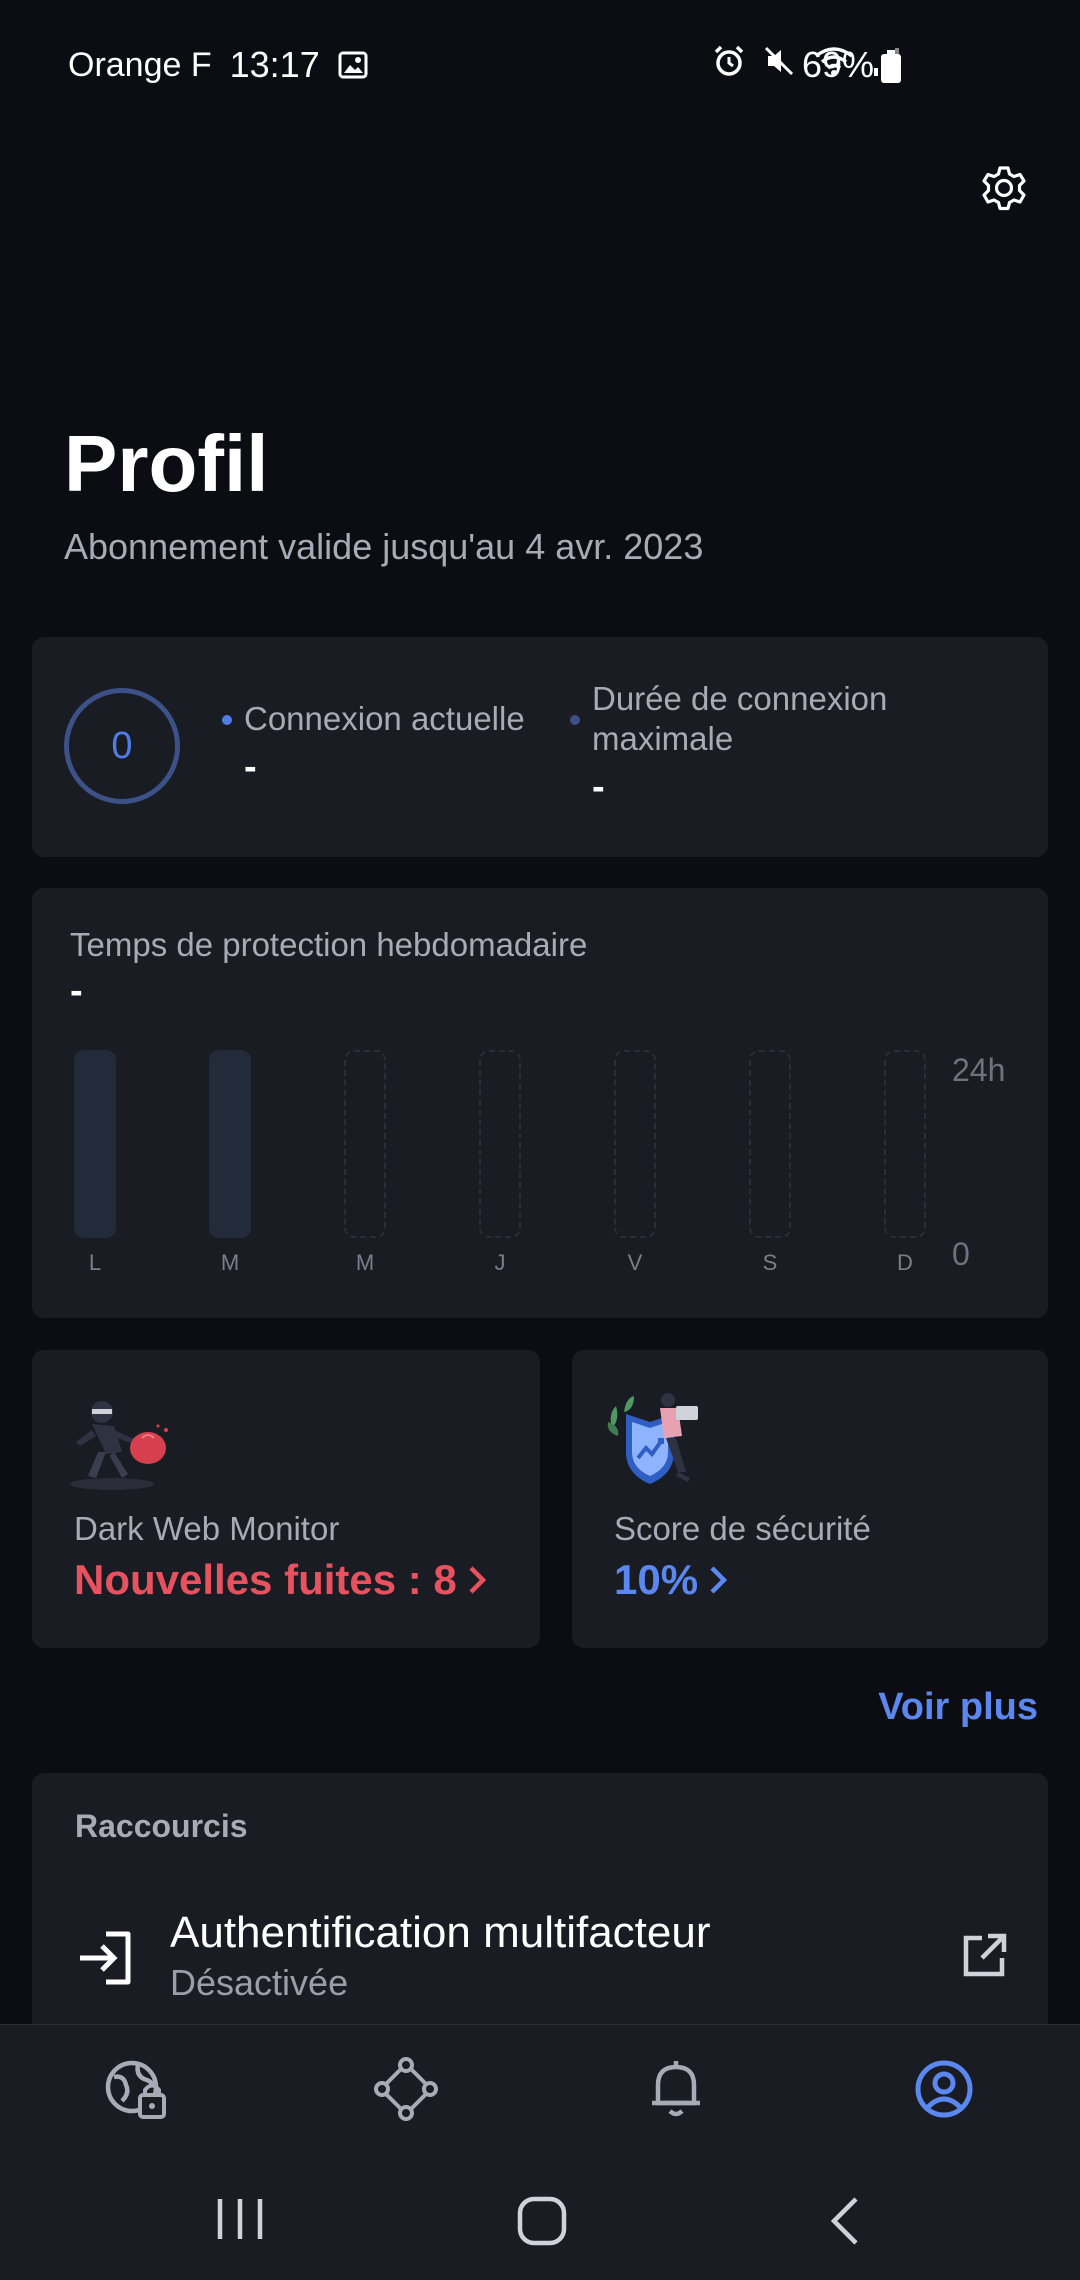 This screenshot has height=2280, width=1080. I want to click on weekly-protection-title: Temps de protection hebdomadaire, so click(329, 944).